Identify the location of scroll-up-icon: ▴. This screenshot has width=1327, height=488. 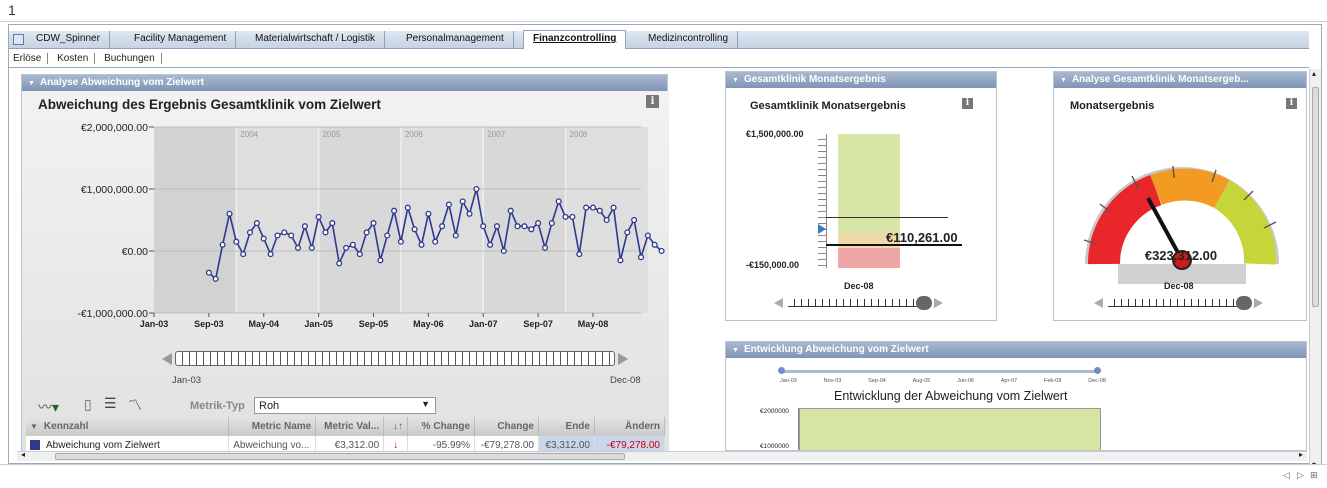
(1314, 73).